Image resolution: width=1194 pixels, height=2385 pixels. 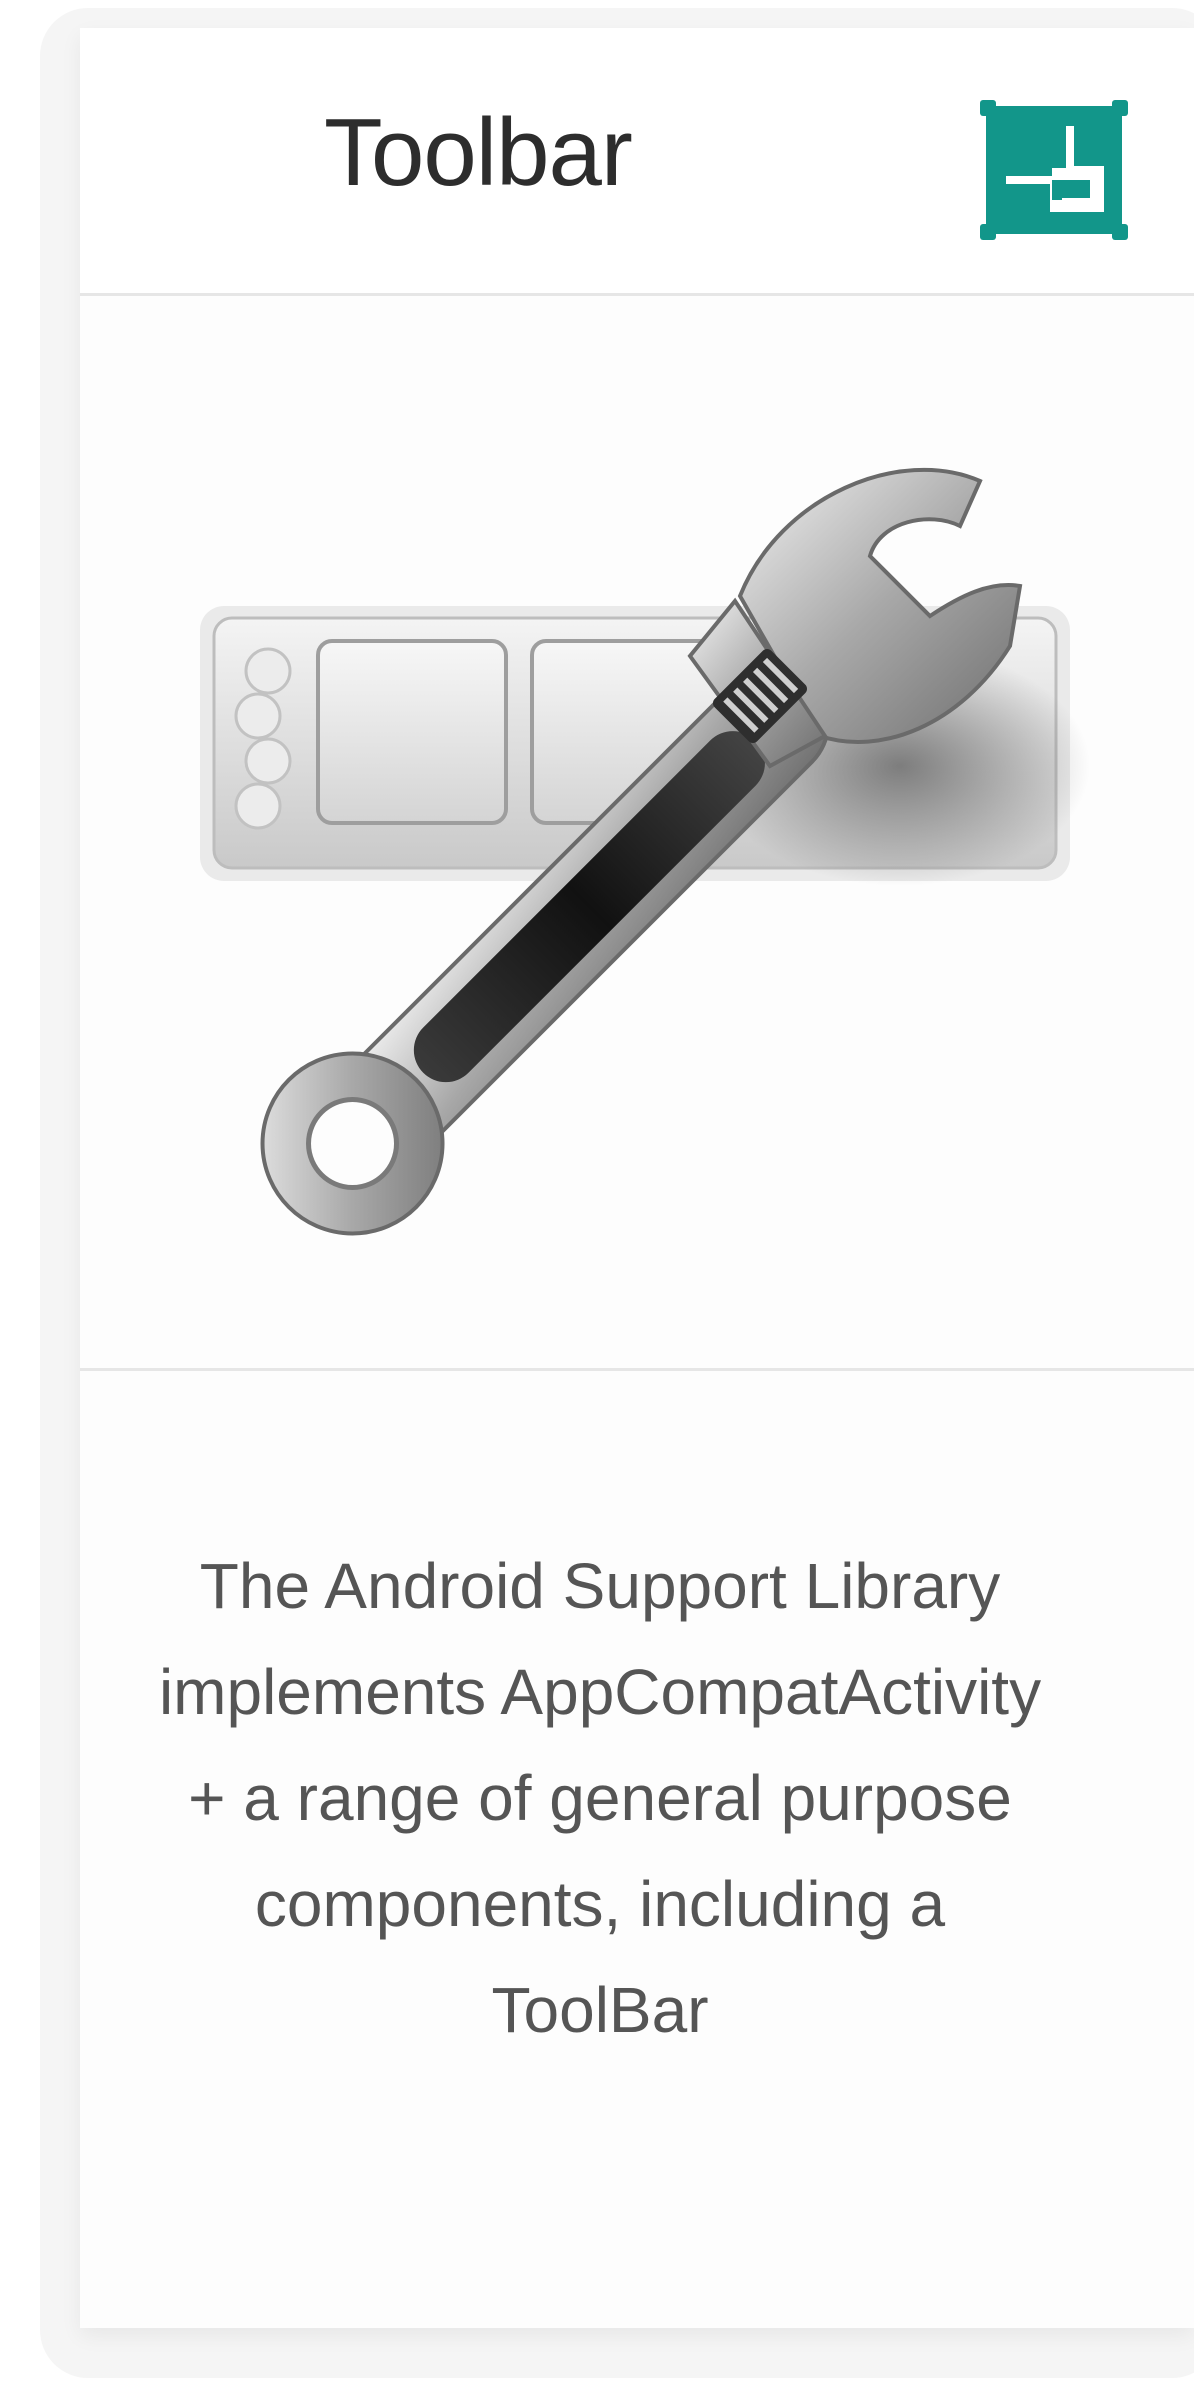 I want to click on open-in-window-icon, so click(x=1054, y=170).